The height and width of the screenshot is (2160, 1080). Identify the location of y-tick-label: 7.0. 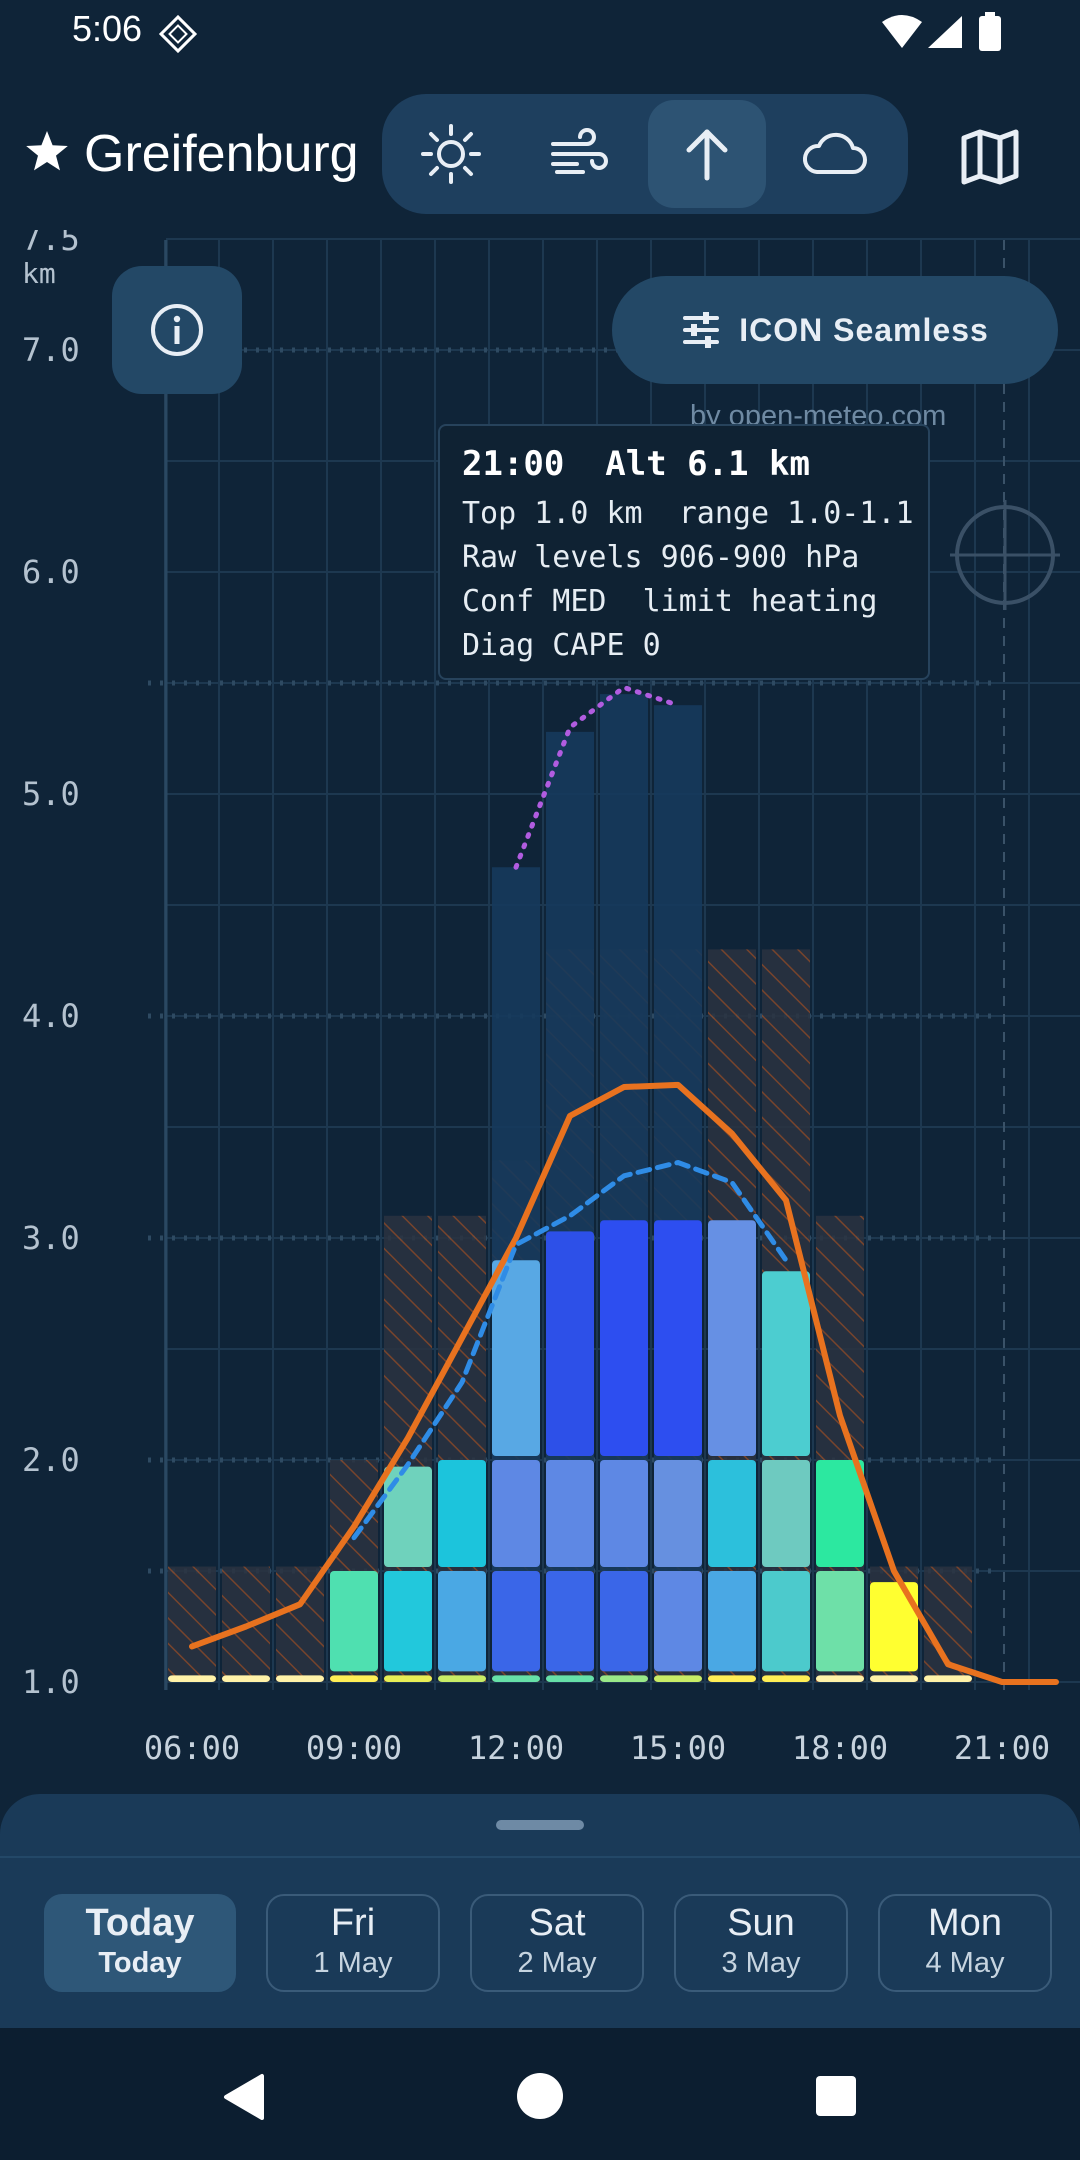
(51, 350).